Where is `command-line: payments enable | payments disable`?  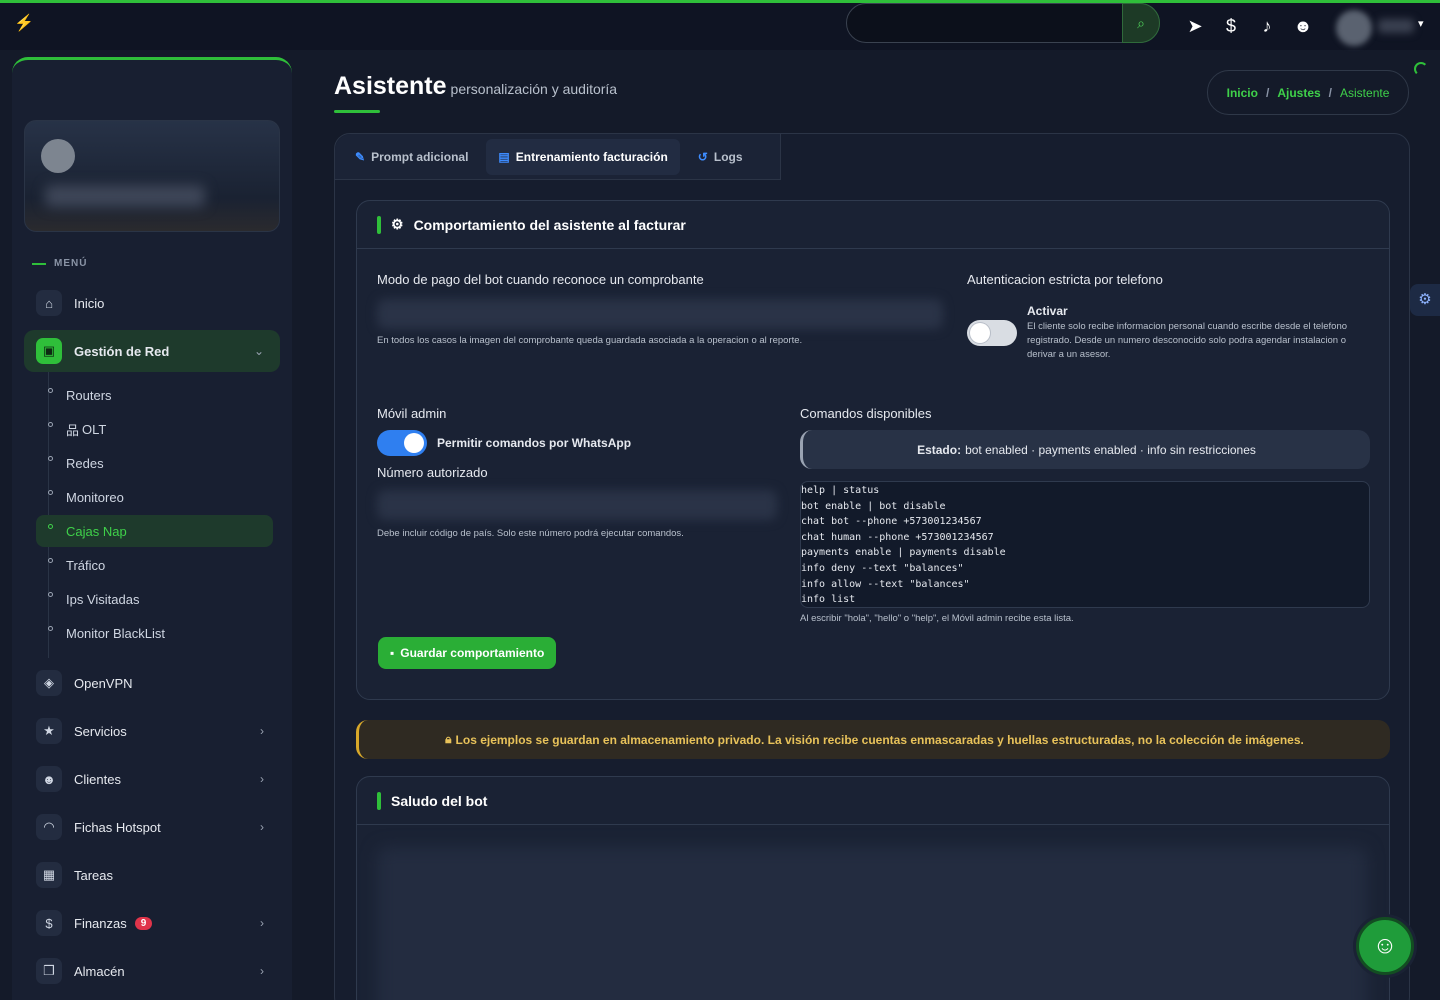 command-line: payments enable | payments disable is located at coordinates (903, 553).